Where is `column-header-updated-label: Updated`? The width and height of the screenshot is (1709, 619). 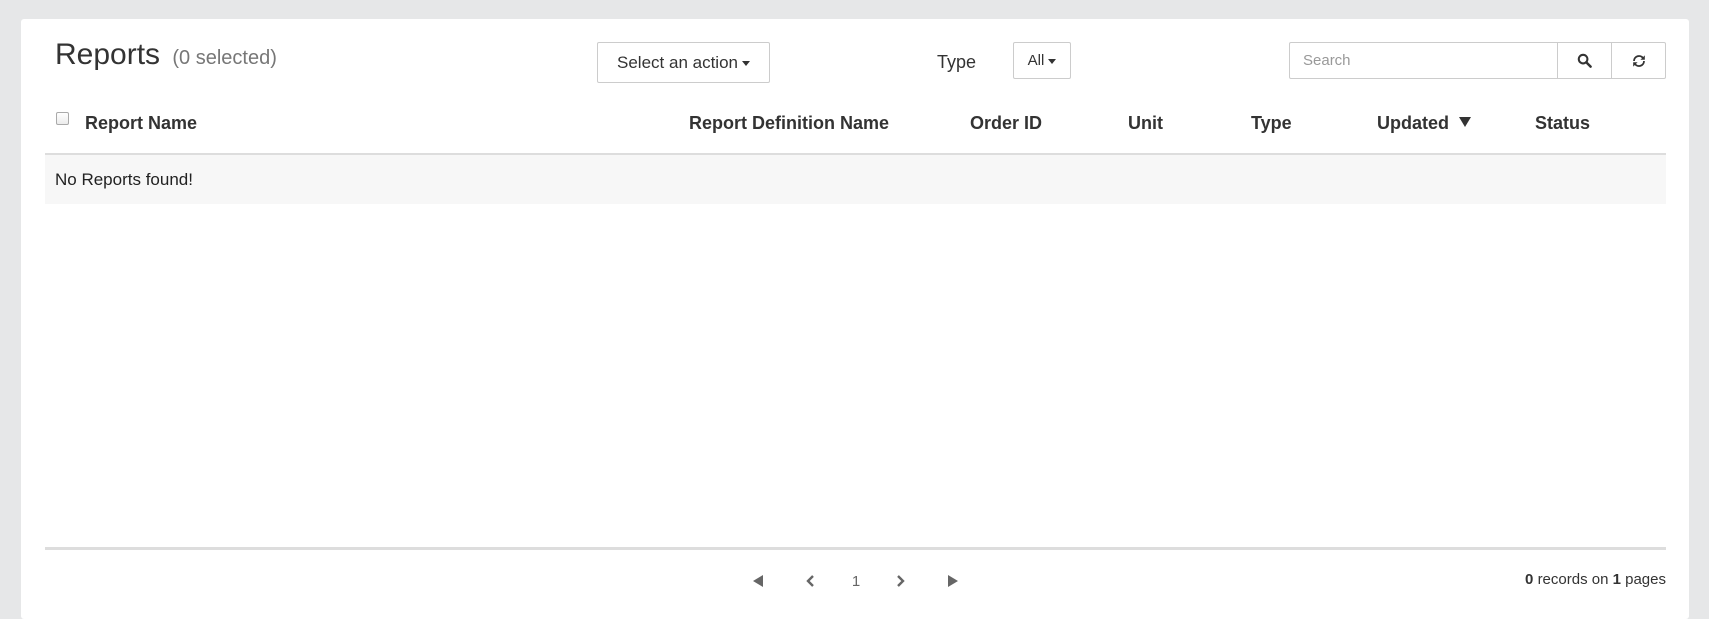
column-header-updated-label: Updated is located at coordinates (1413, 123).